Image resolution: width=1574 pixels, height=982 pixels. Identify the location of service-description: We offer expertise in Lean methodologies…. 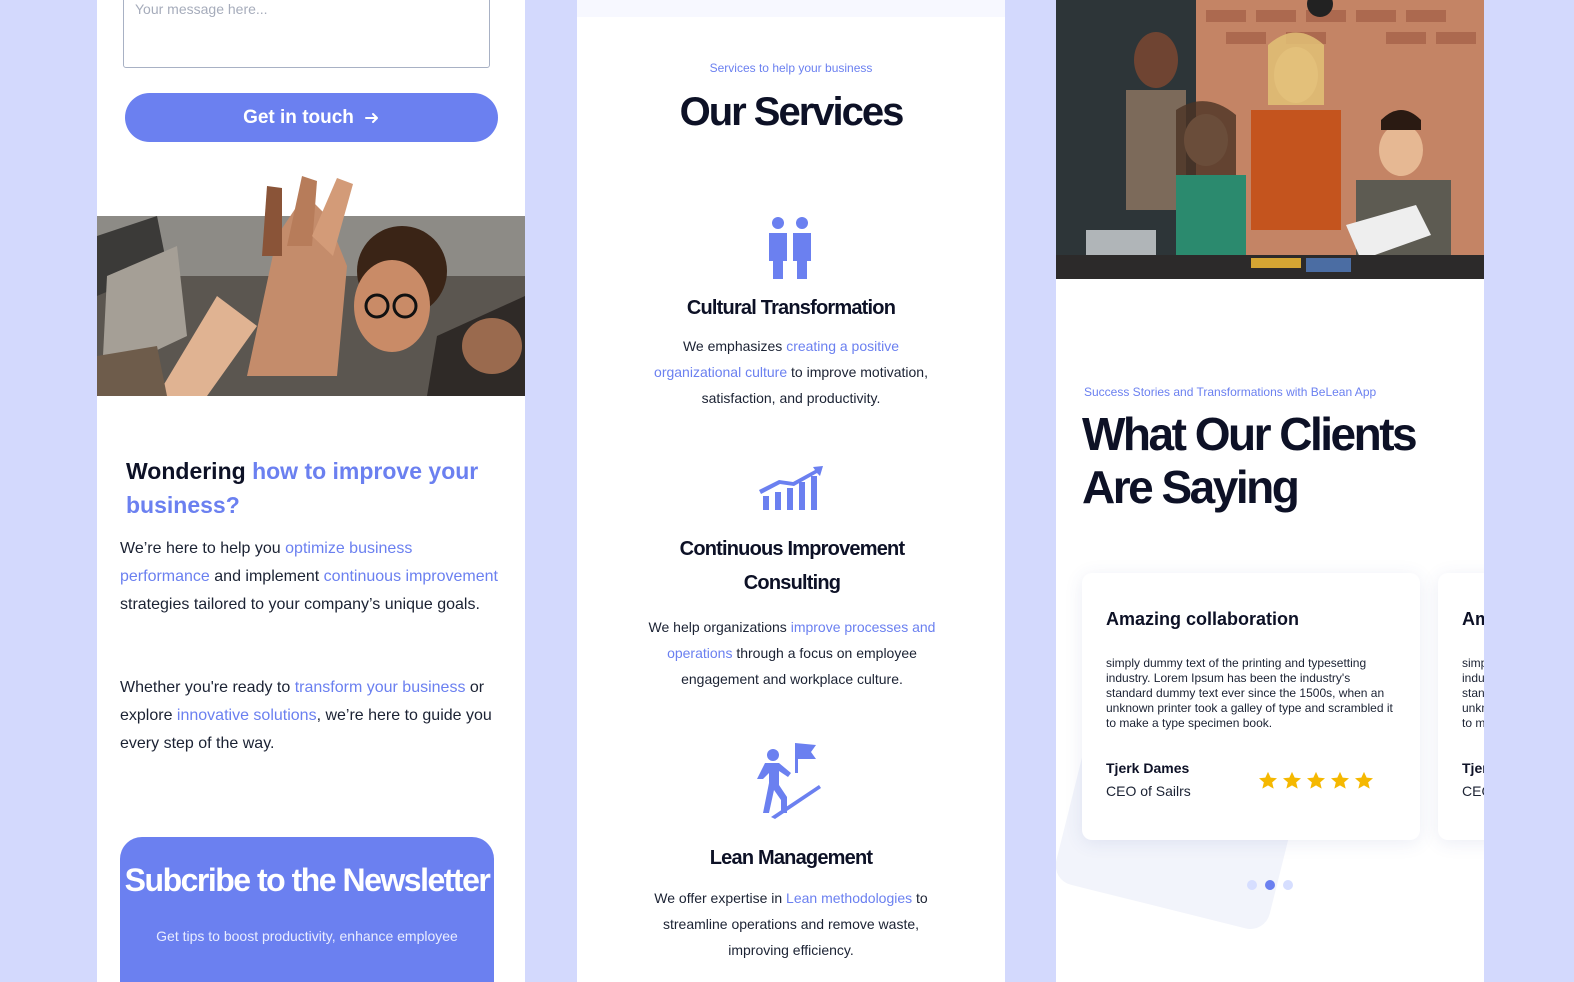
(791, 924).